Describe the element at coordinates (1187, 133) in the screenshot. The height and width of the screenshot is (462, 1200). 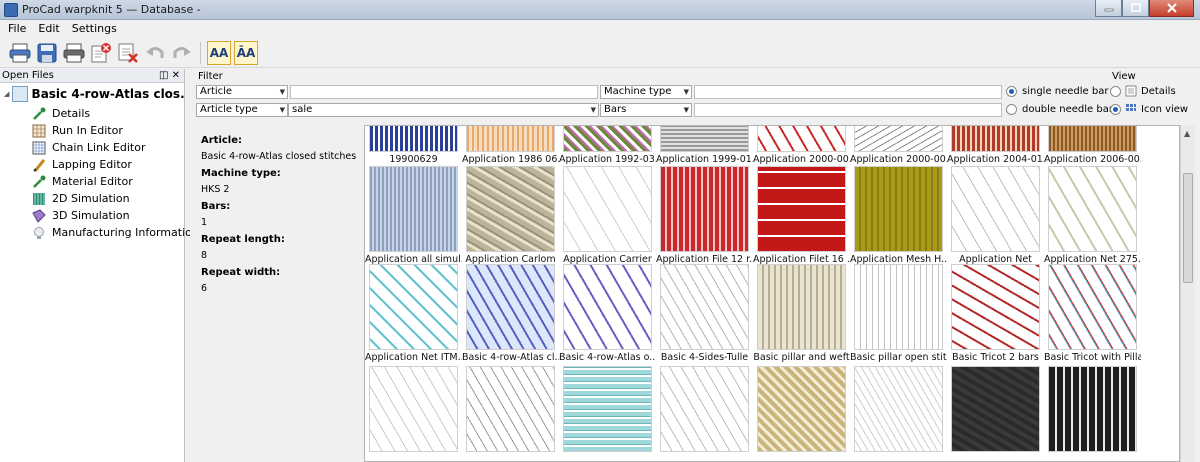
I see `scroll-up-icon: ▲` at that location.